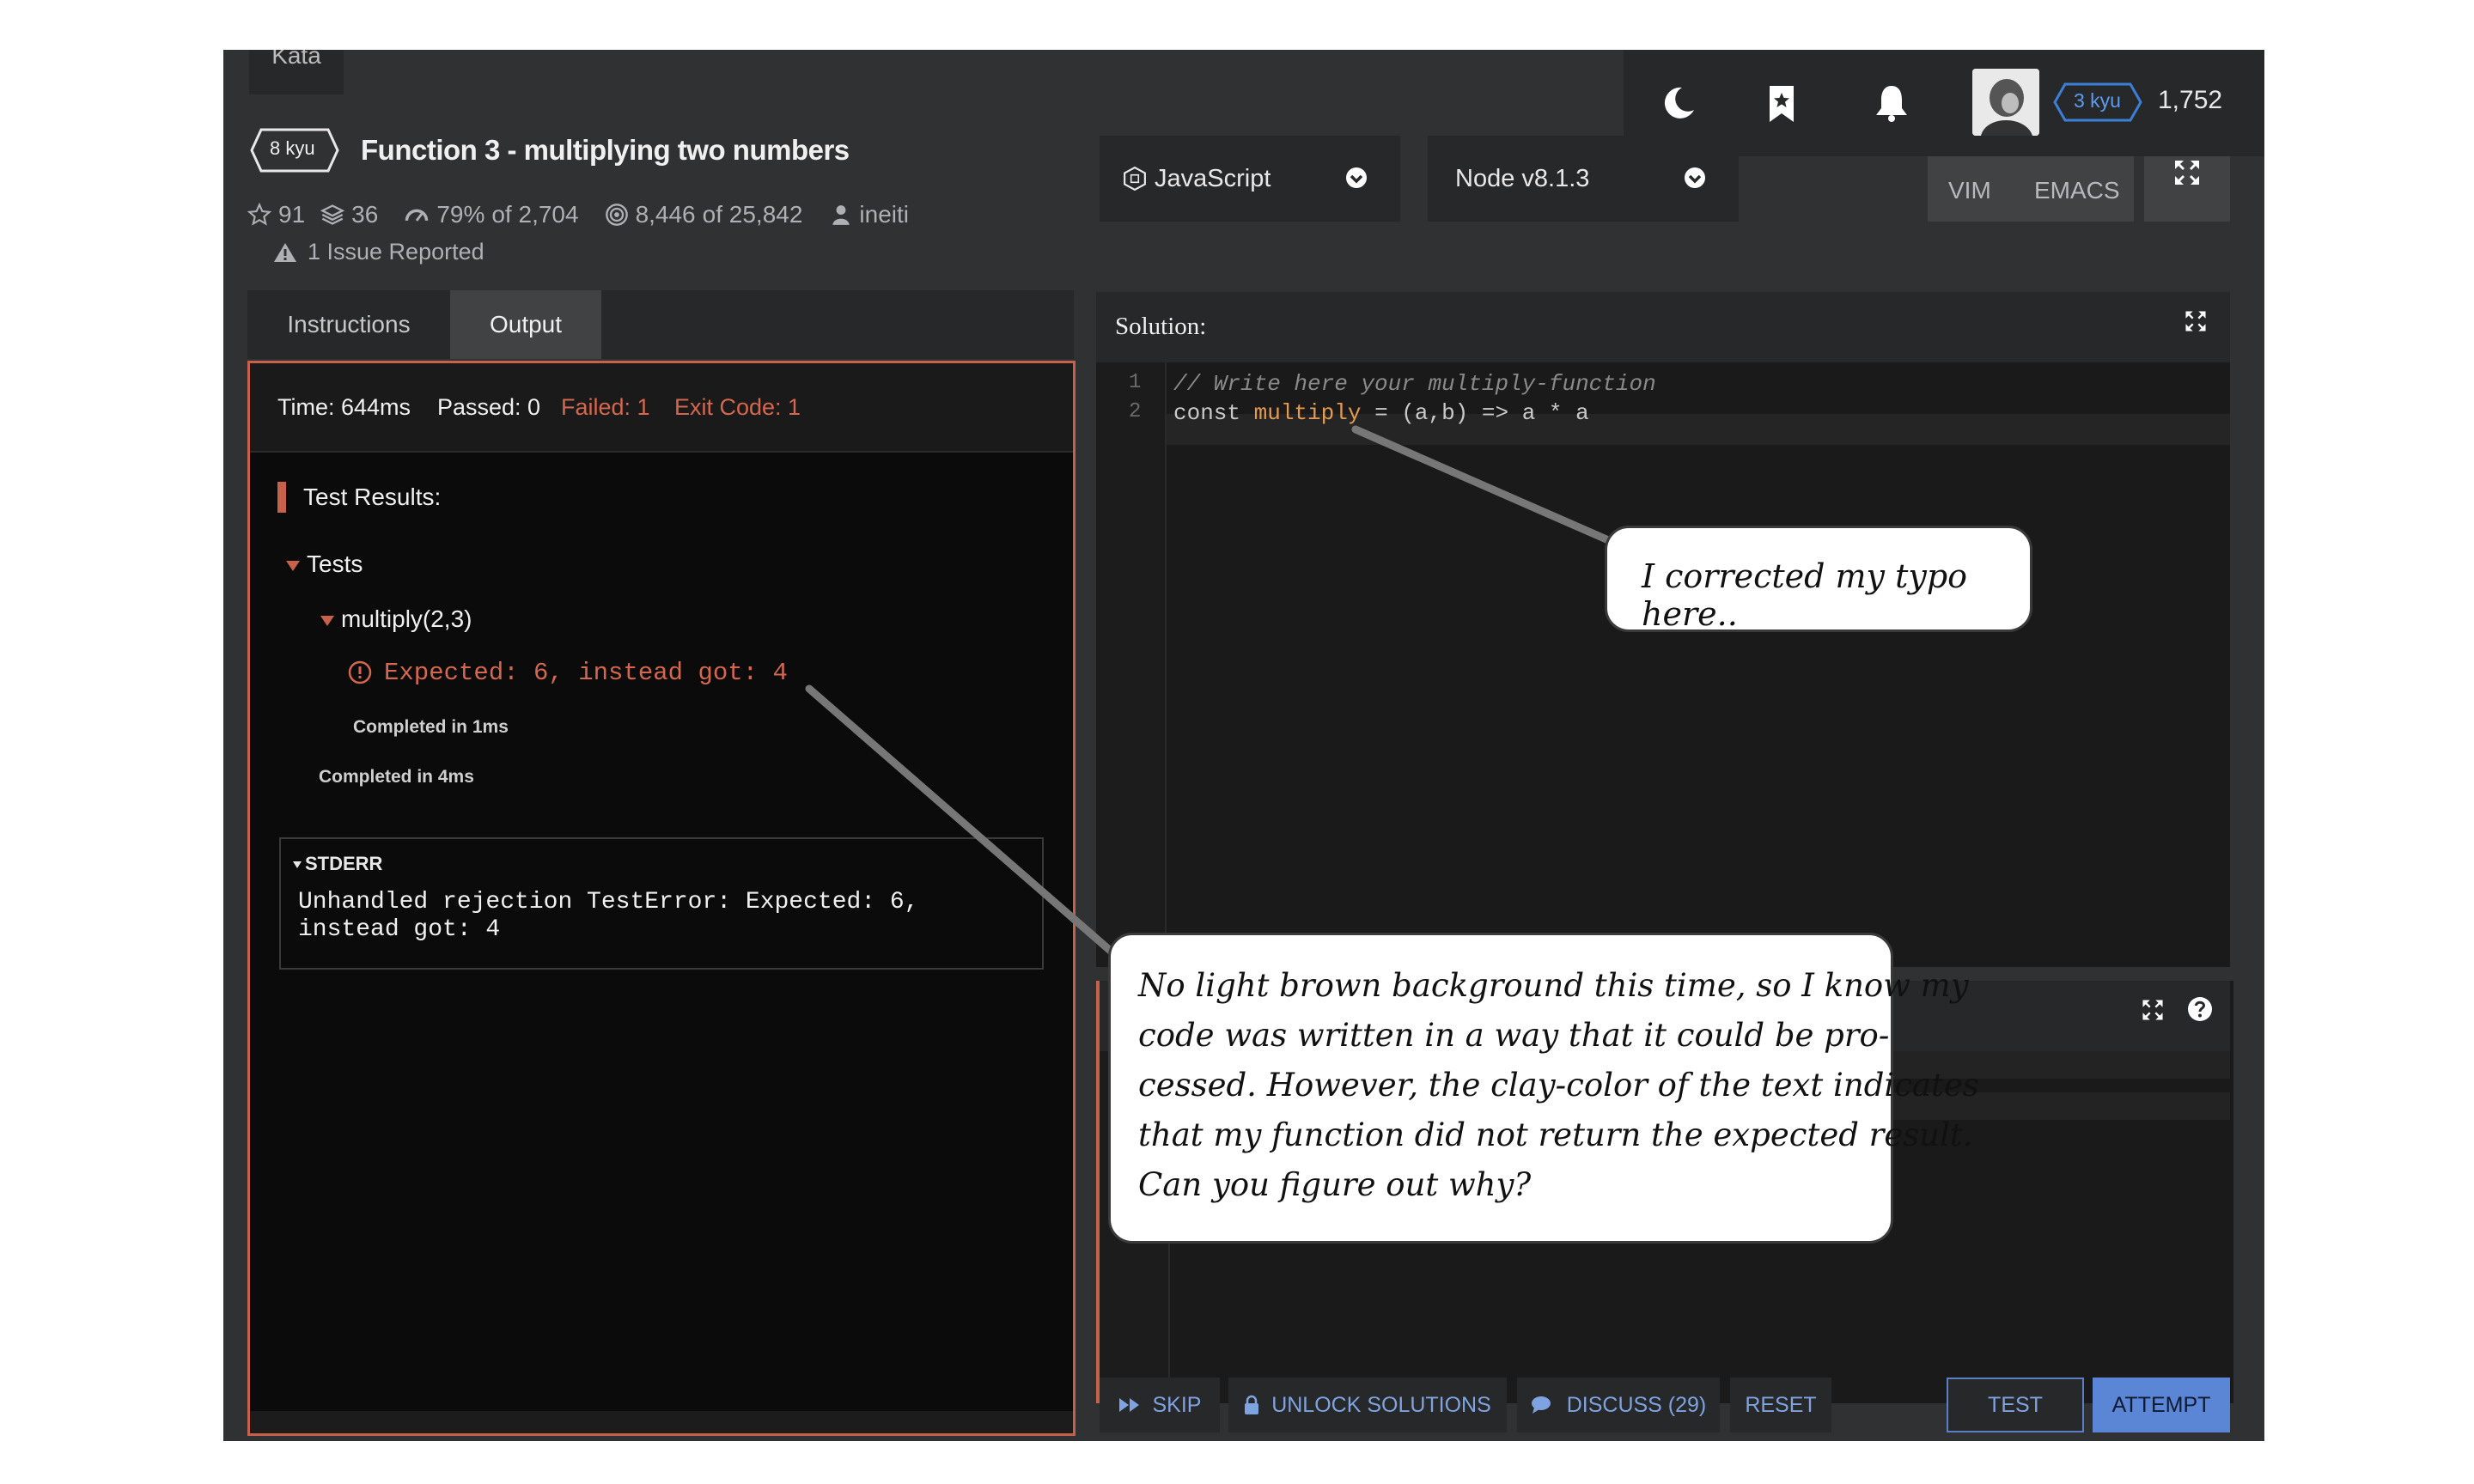  Describe the element at coordinates (1335, 1184) in the screenshot. I see `explanation-line: Can you figure out why?` at that location.